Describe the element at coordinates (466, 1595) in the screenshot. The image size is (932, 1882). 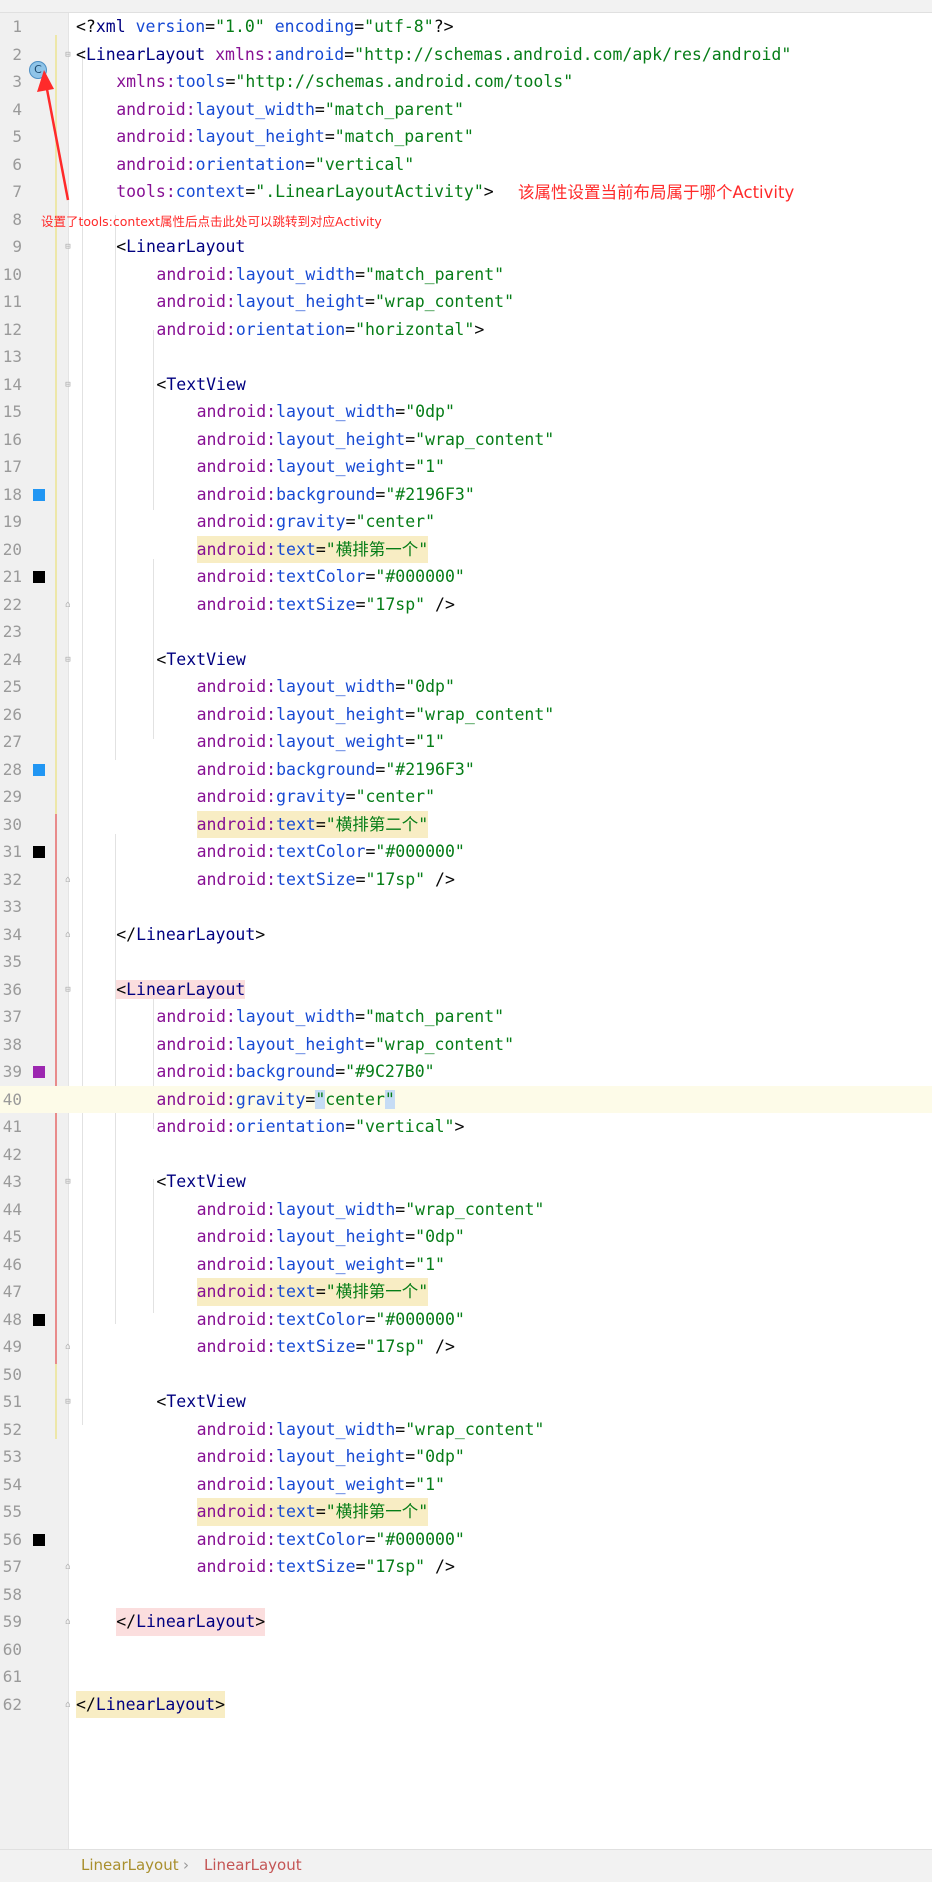
I see `code-line: 58` at that location.